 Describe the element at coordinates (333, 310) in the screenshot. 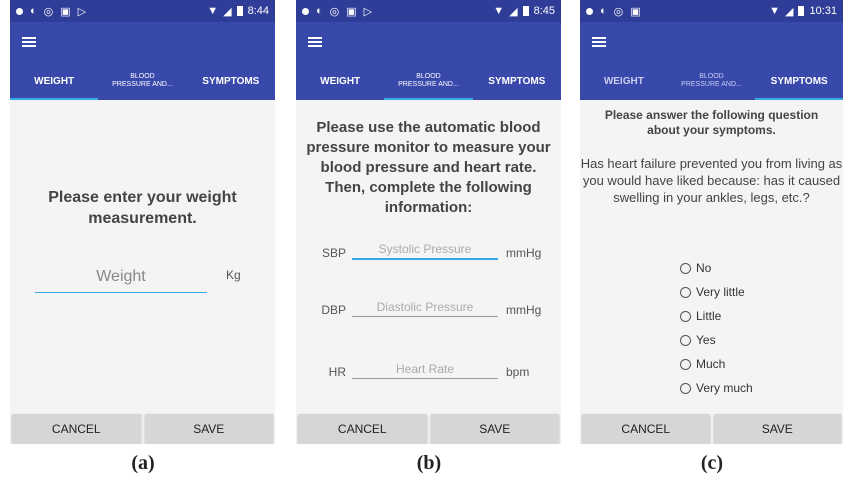

I see `dbp-label: DBP` at that location.